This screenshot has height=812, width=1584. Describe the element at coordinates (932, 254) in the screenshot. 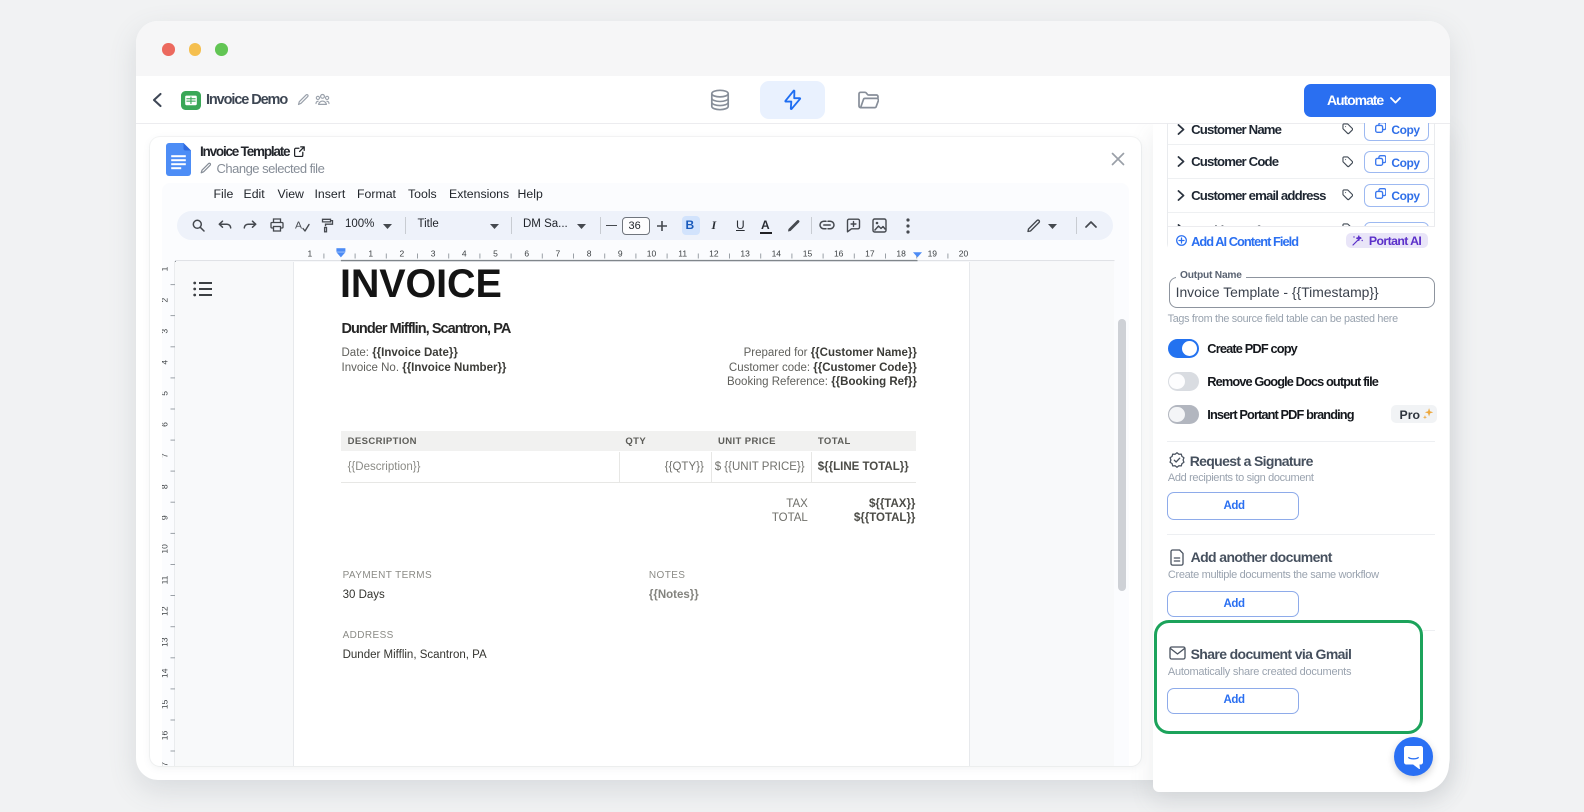

I see `svg-text: 19` at that location.